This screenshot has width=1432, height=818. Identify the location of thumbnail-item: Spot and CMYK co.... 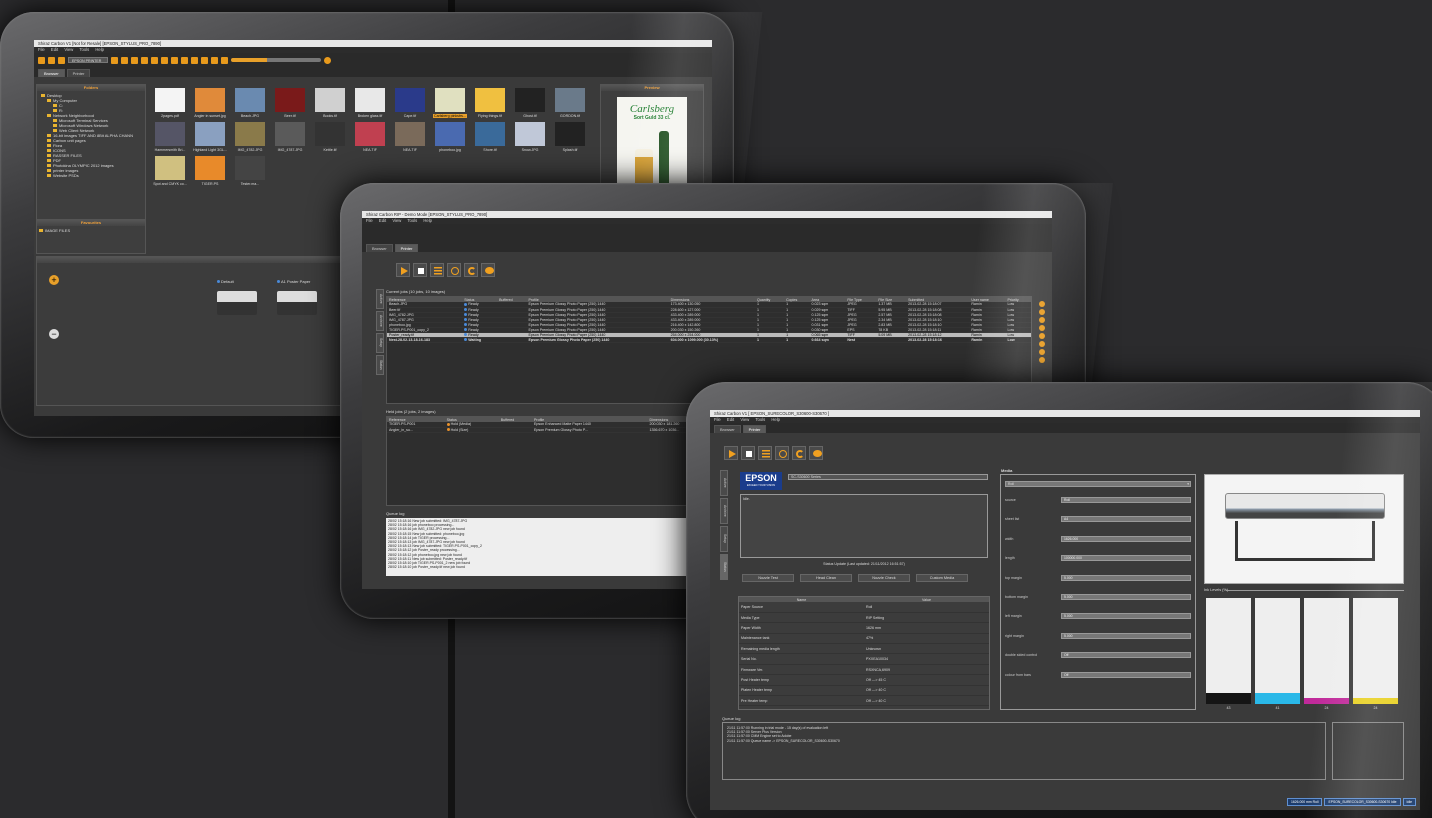
(170, 171).